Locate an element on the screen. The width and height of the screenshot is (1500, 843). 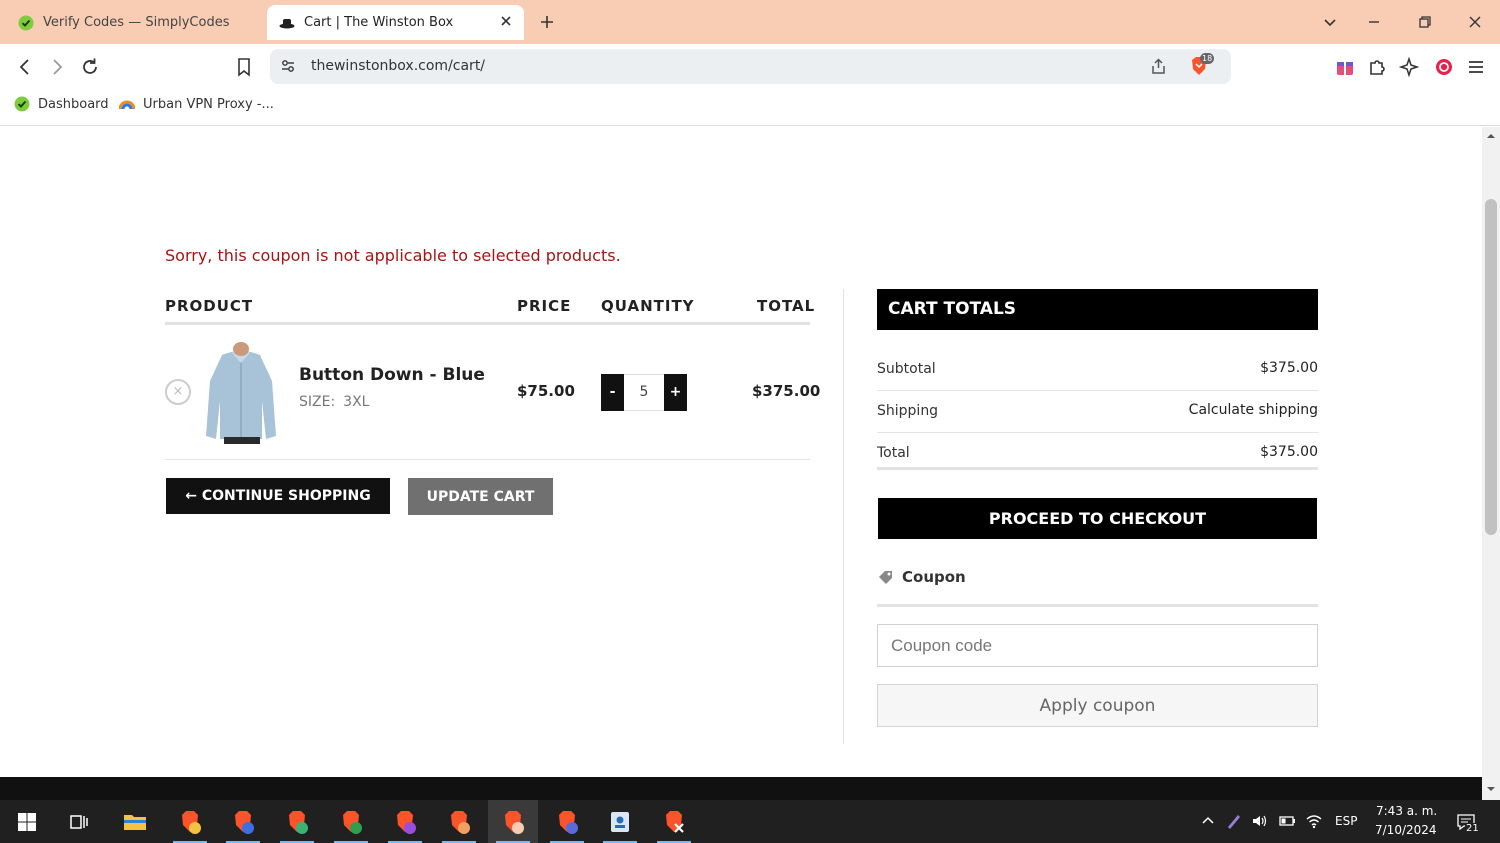
proceed-to-checkout-button: PROCEED TO CHECKOUT is located at coordinates (1097, 518).